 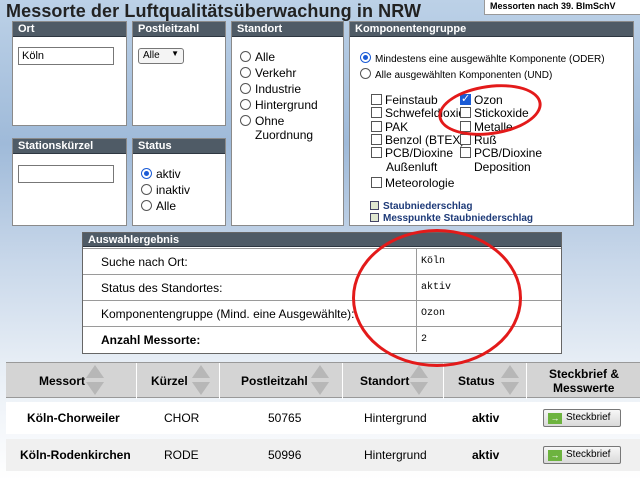 I want to click on regulation-tab: Messorten nach 39. BImSchV, so click(x=562, y=7).